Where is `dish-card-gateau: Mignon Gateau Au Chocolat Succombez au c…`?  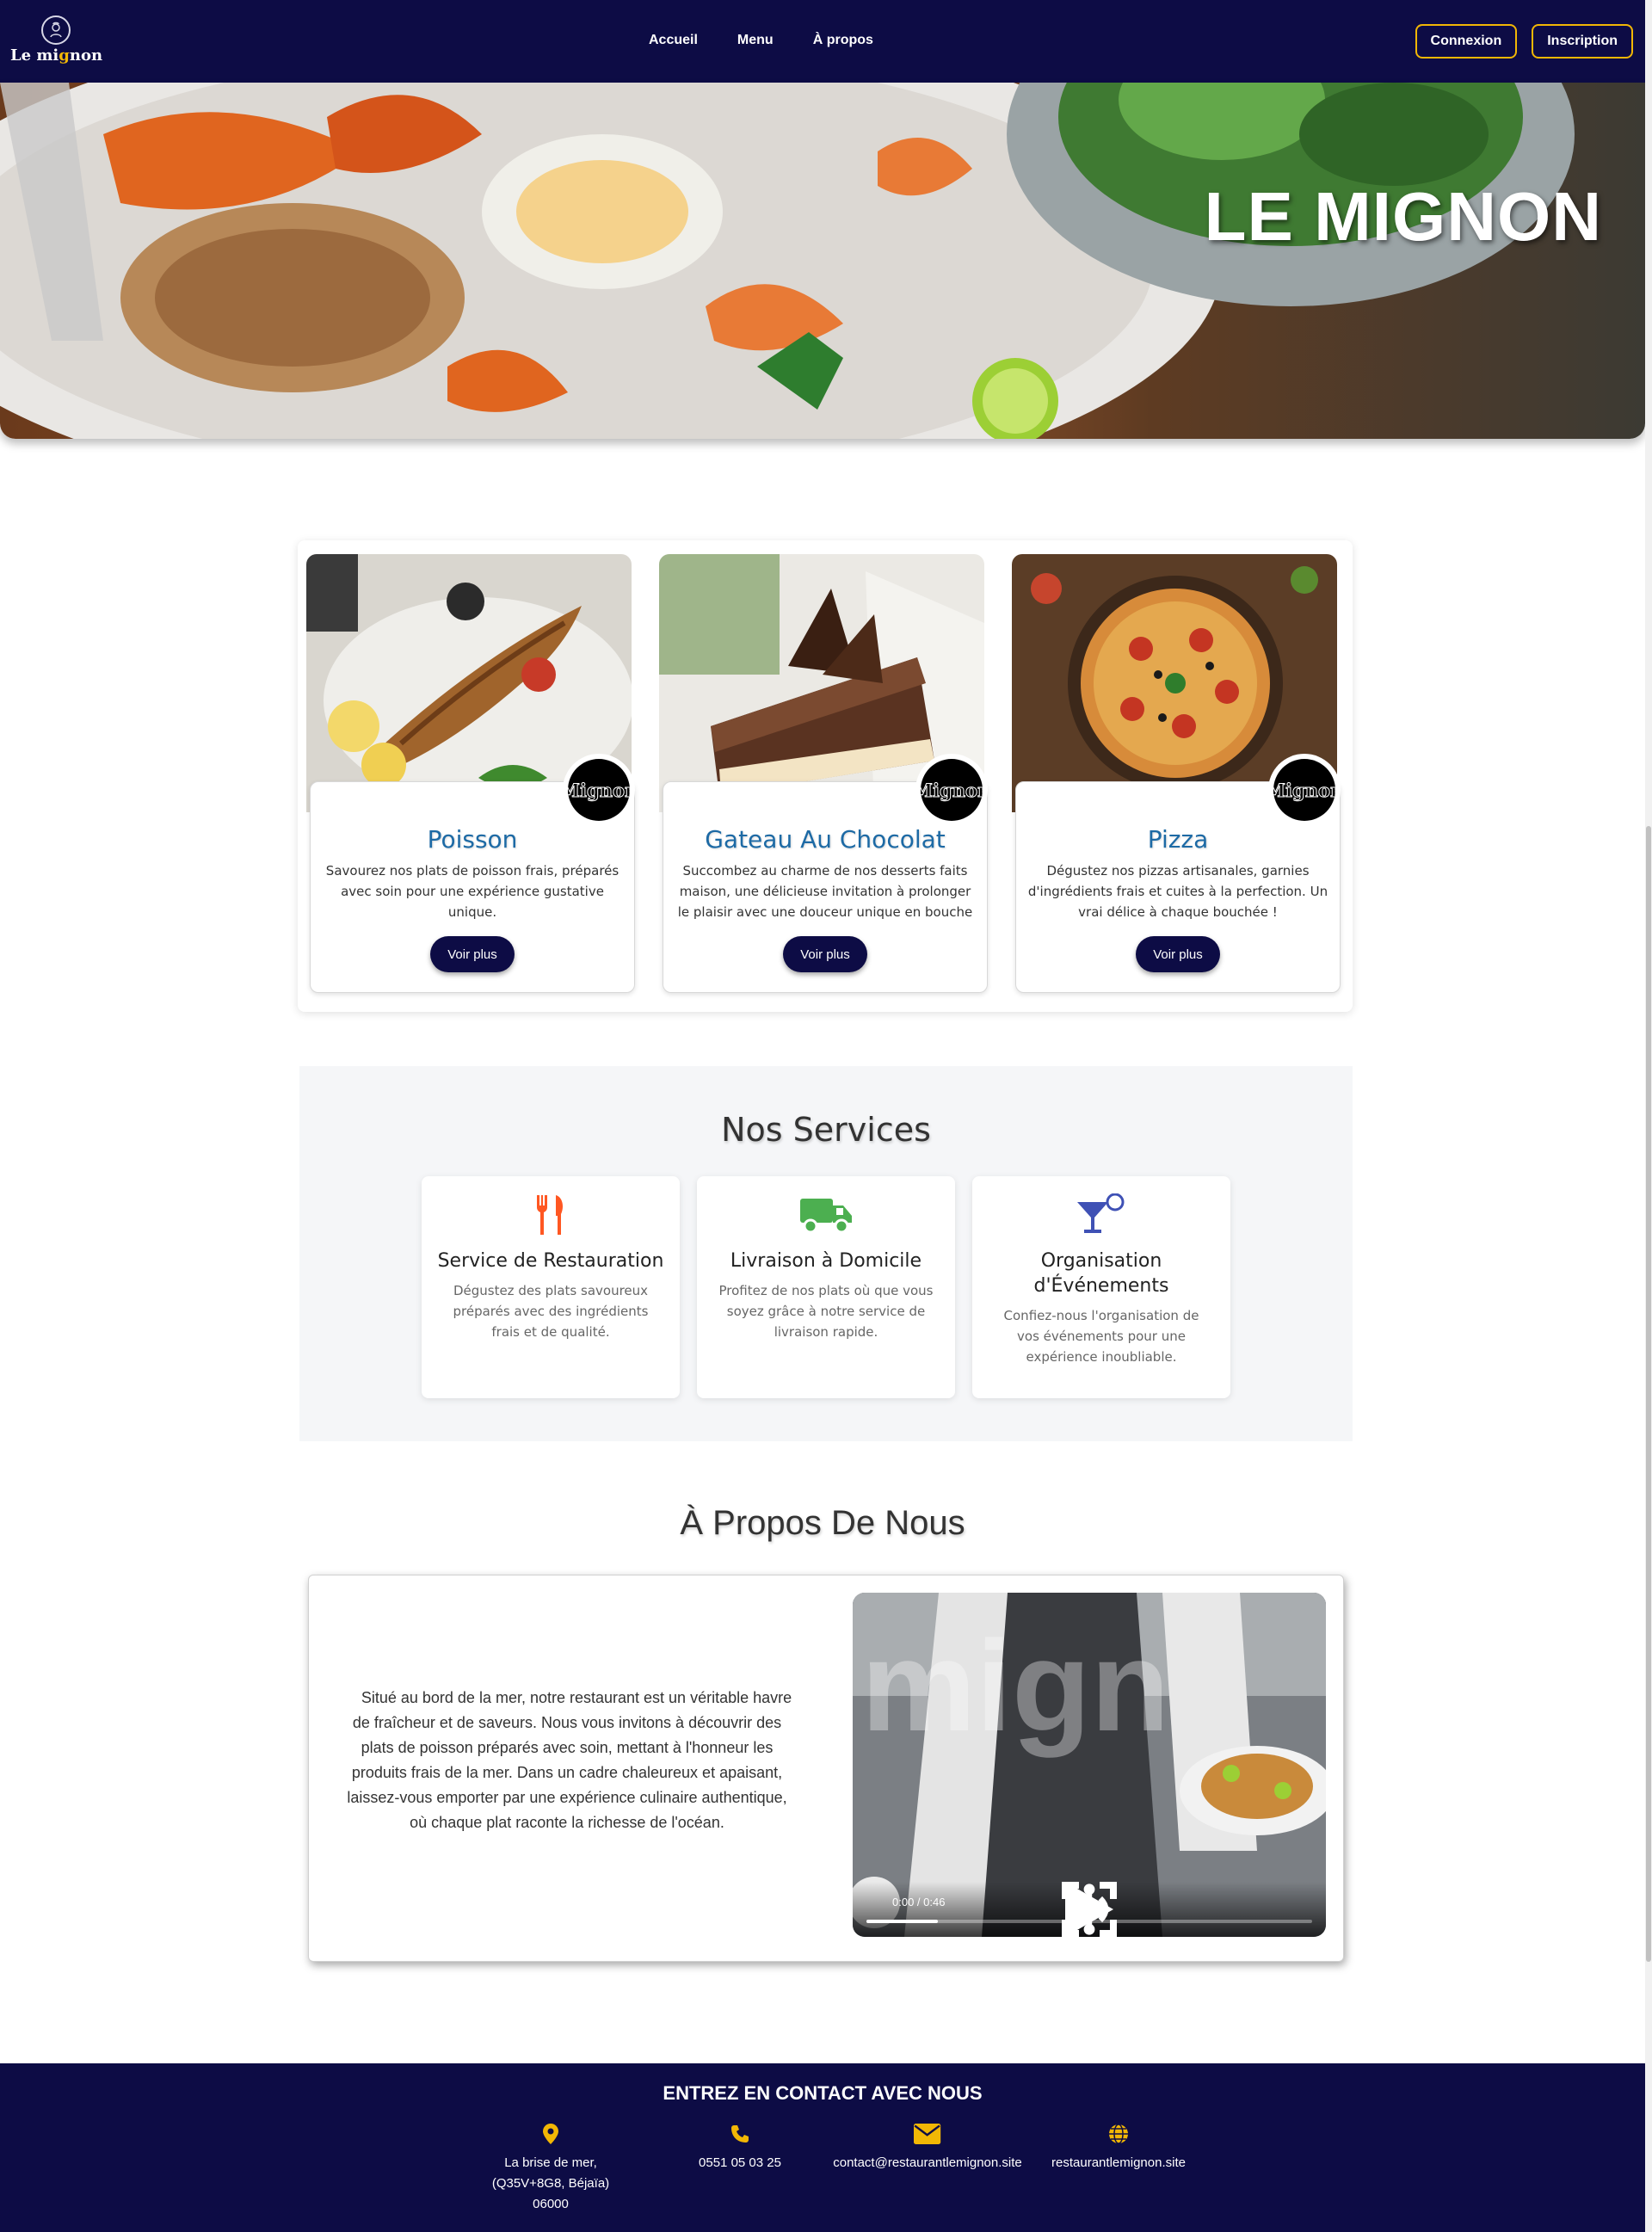 dish-card-gateau: Mignon Gateau Au Chocolat Succombez au c… is located at coordinates (823, 773).